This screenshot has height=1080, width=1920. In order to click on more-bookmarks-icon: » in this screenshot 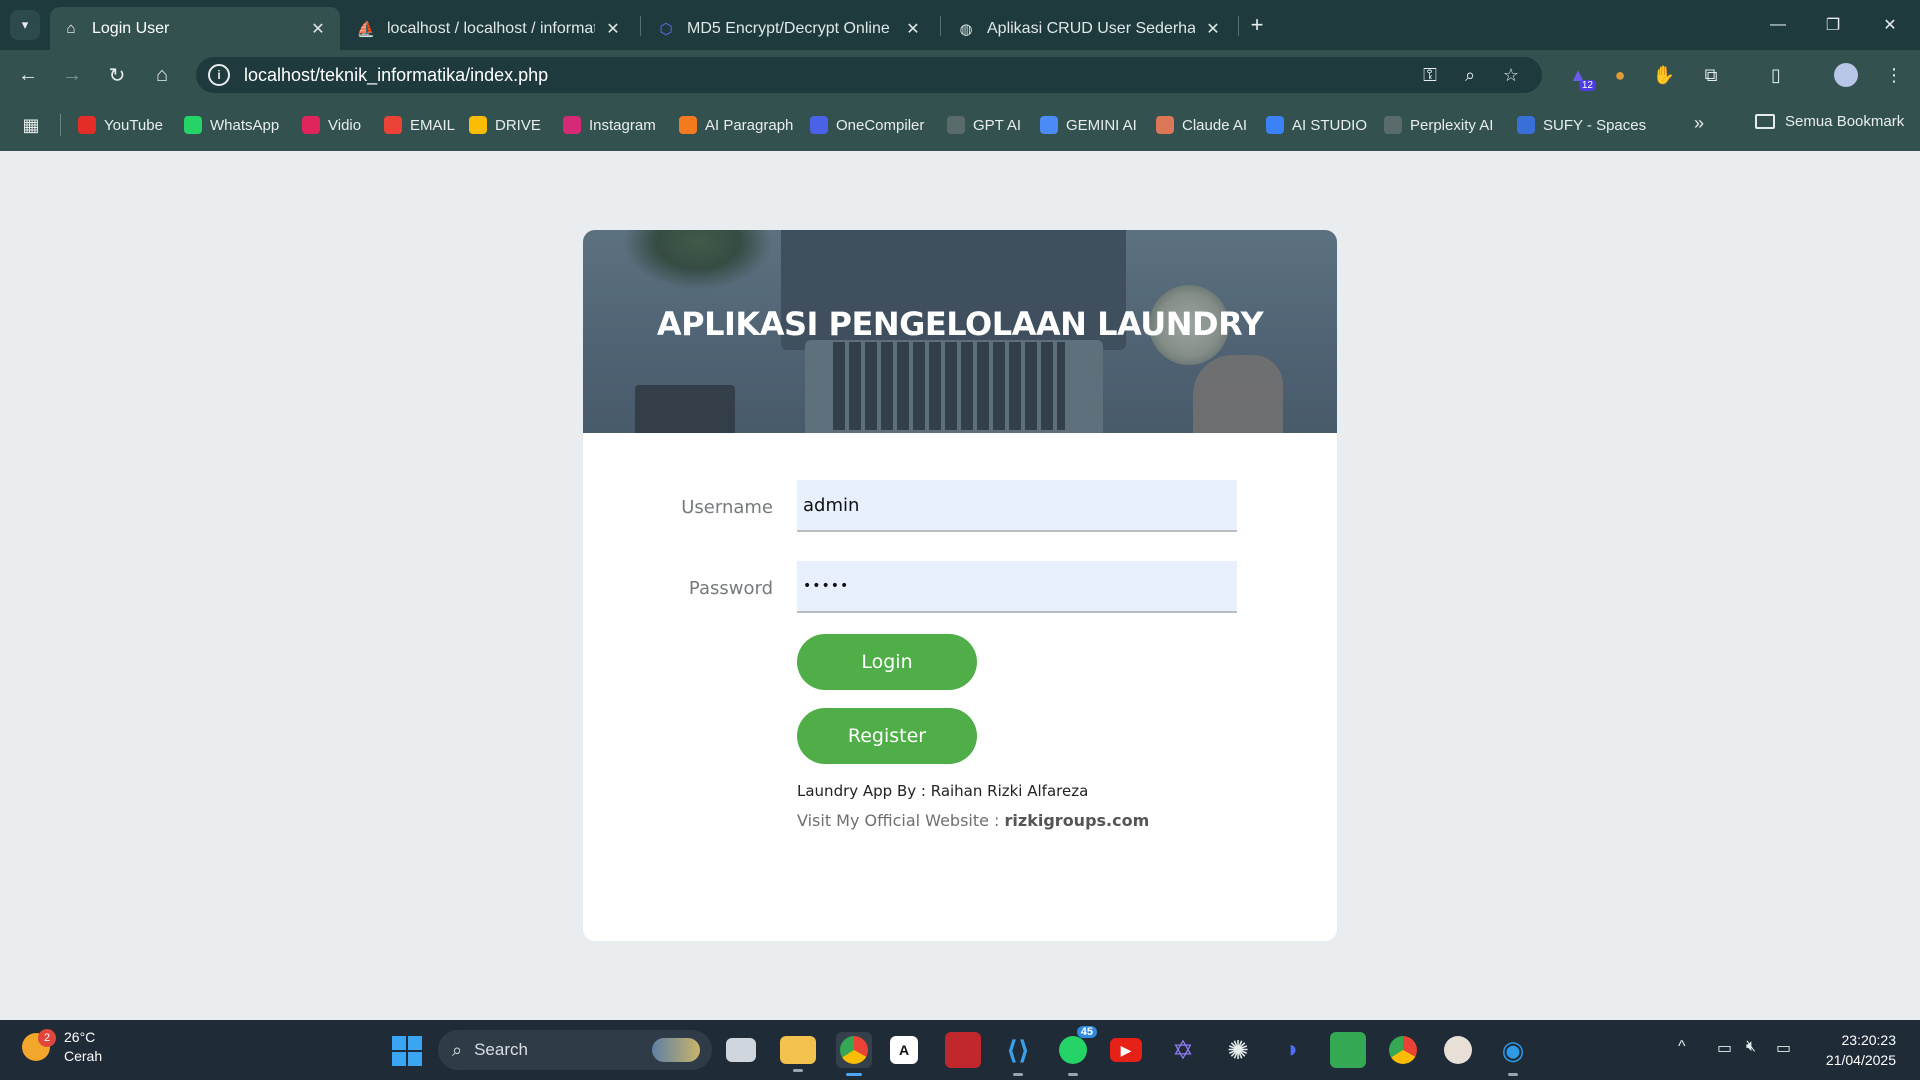, I will do `click(1699, 123)`.